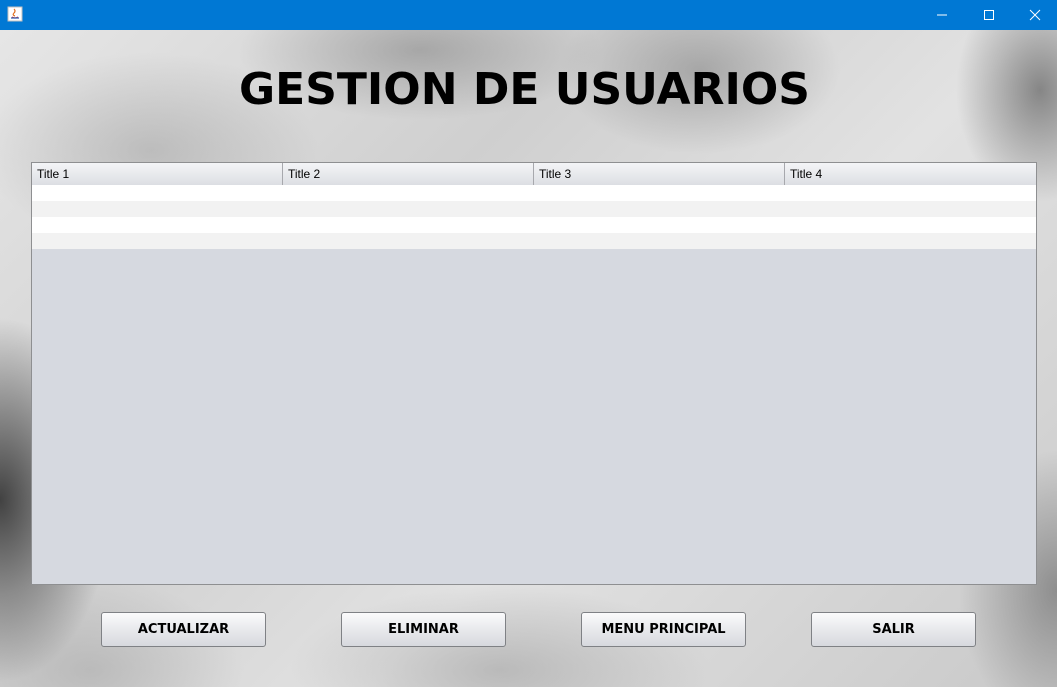  Describe the element at coordinates (157, 174) in the screenshot. I see `column-header: Title 1` at that location.